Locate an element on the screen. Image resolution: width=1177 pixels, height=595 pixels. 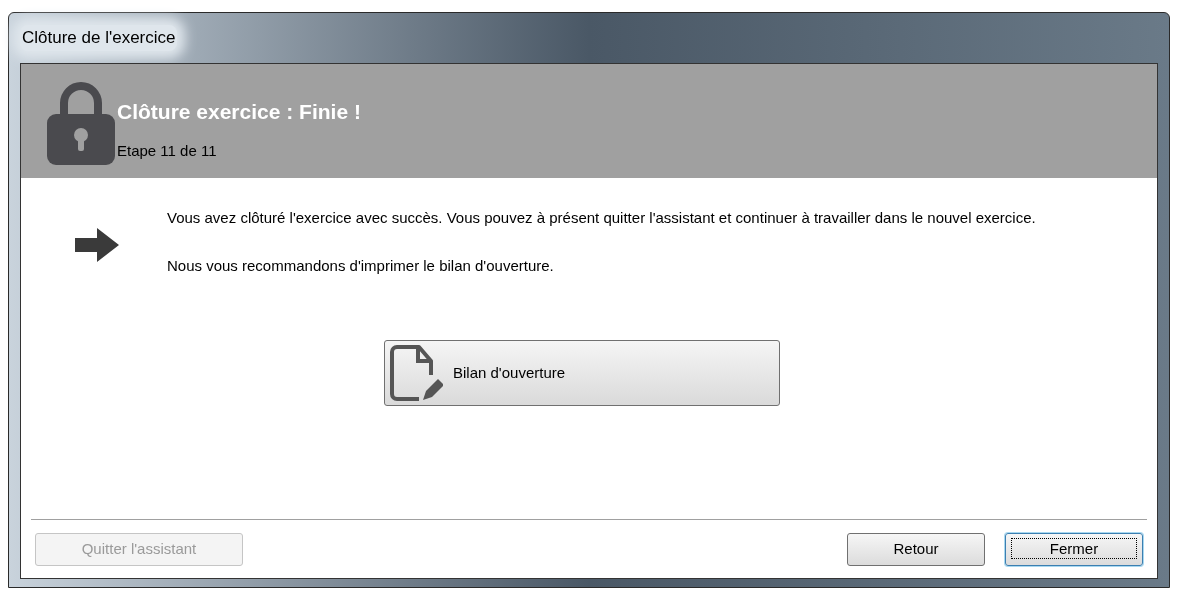
header-title: Clôture exercice : Finie ! is located at coordinates (239, 112).